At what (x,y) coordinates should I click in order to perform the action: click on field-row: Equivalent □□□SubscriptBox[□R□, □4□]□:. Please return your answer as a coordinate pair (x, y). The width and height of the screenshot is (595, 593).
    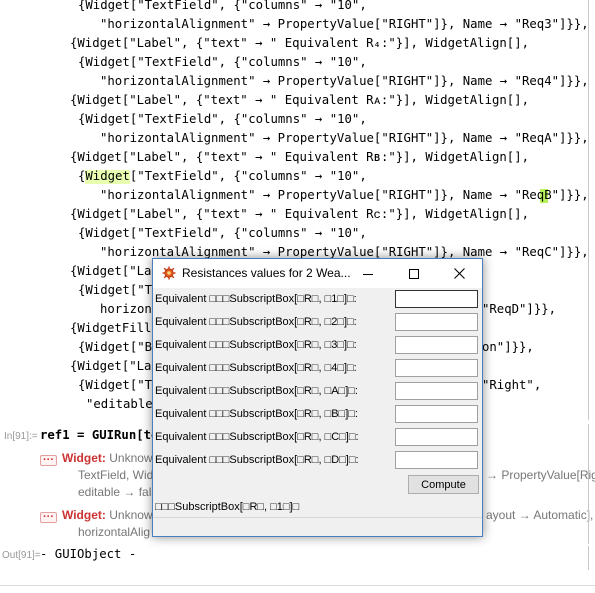
    Looking at the image, I should click on (317, 369).